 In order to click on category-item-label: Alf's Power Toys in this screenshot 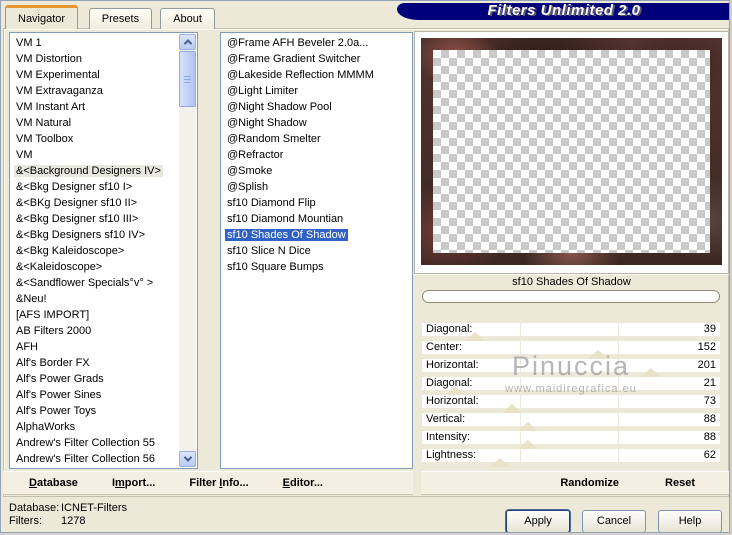, I will do `click(56, 411)`.